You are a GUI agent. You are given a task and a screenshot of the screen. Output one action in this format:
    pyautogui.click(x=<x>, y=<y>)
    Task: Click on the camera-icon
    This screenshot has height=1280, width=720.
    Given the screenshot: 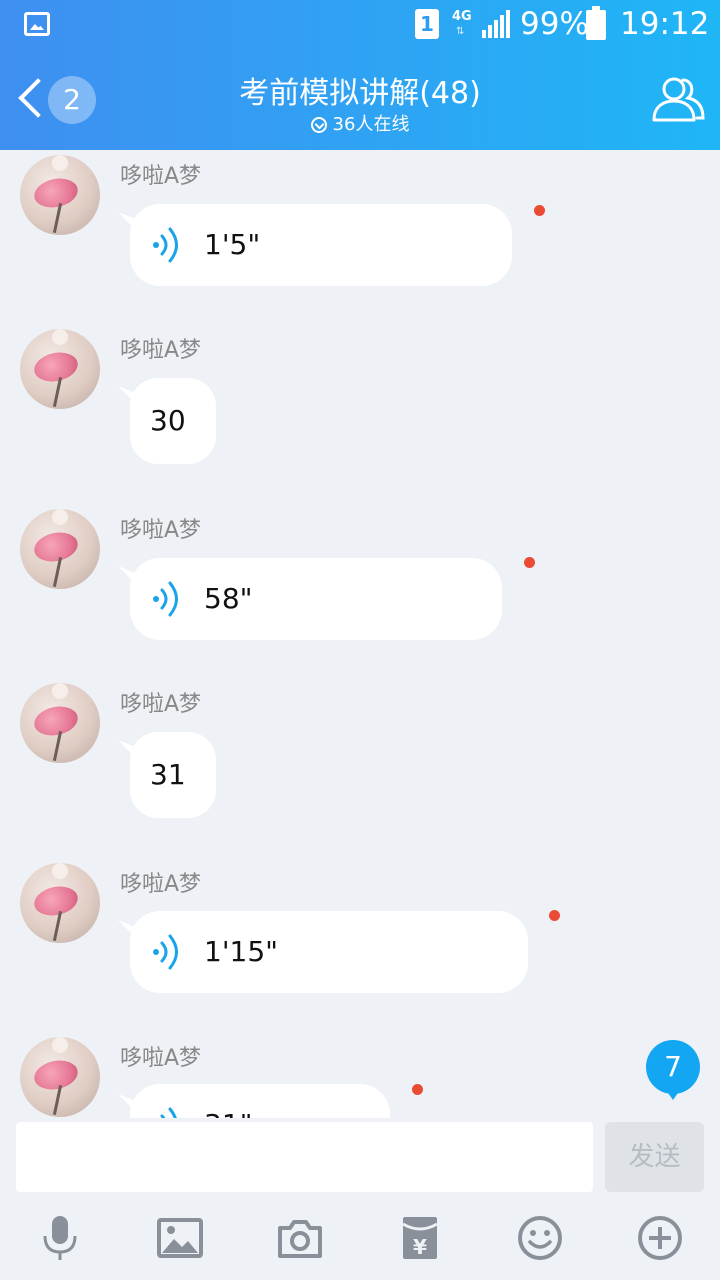 What is the action you would take?
    pyautogui.click(x=300, y=1238)
    